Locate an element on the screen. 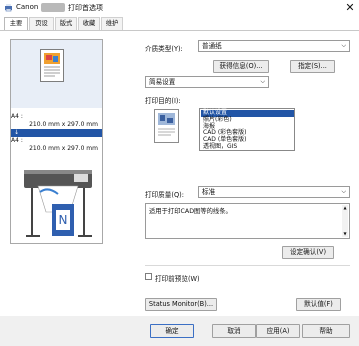  setting-mode-value: 简易设置 is located at coordinates (162, 82).